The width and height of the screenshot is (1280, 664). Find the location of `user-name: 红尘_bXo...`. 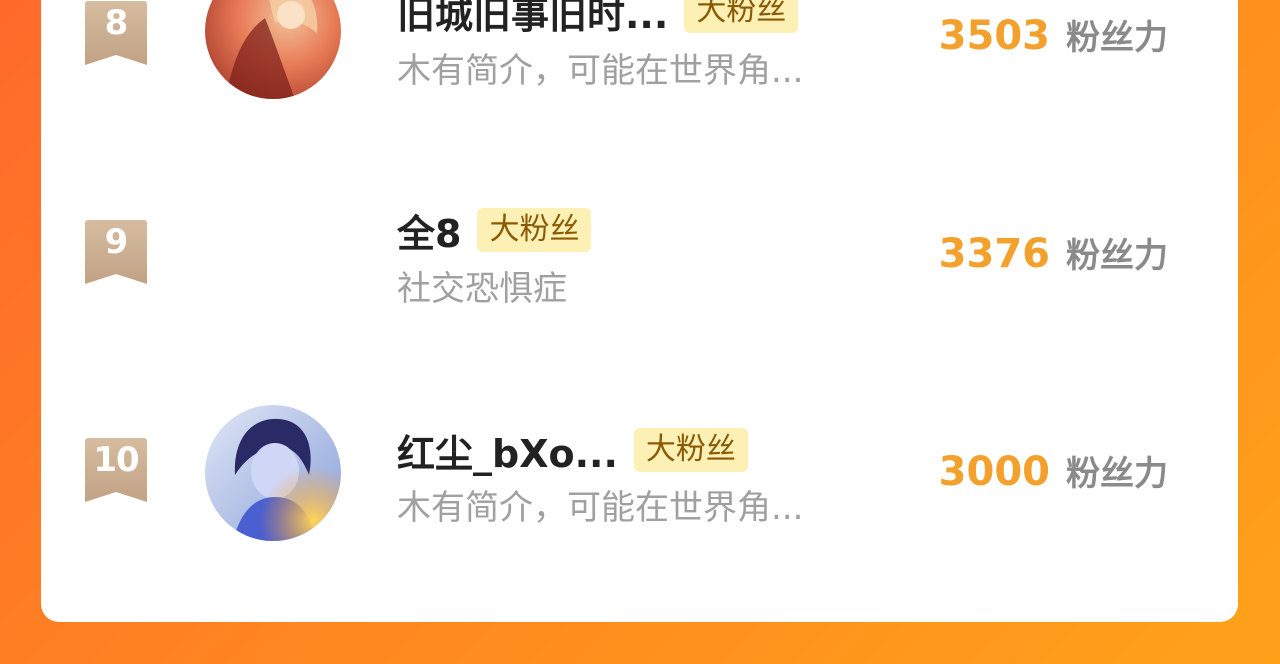

user-name: 红尘_bXo... is located at coordinates (507, 450).